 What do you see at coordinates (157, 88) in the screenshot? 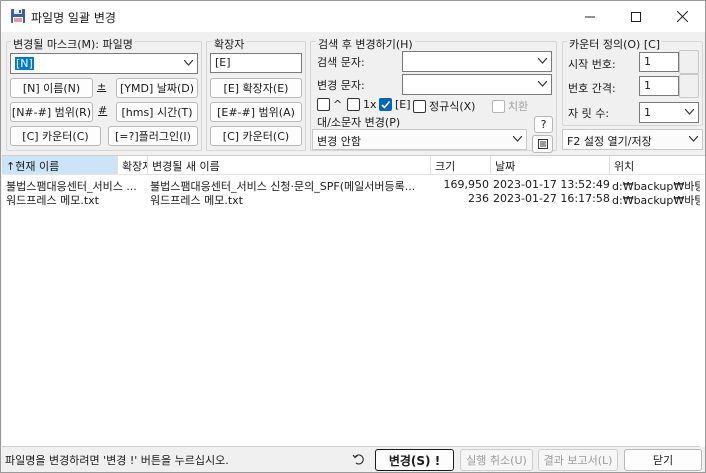
I see `mask-date-button: [YMD] 날짜(D)` at bounding box center [157, 88].